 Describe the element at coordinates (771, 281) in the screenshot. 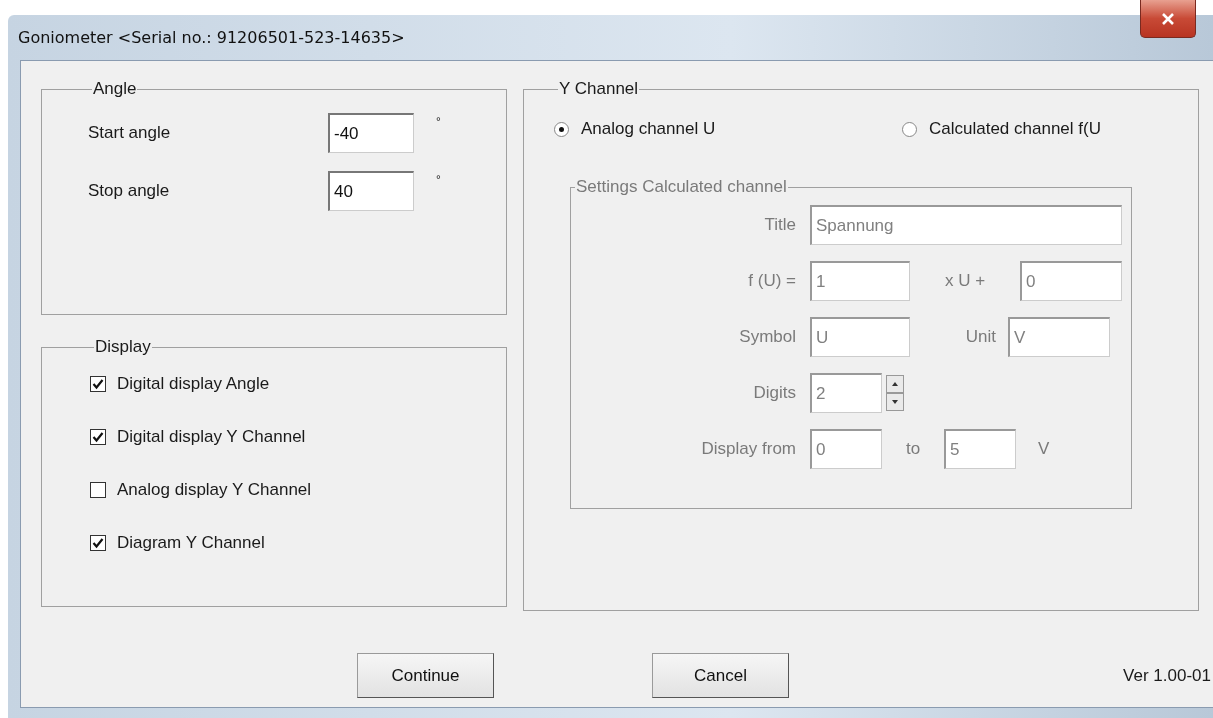

I see `field-label: f (U) =` at that location.